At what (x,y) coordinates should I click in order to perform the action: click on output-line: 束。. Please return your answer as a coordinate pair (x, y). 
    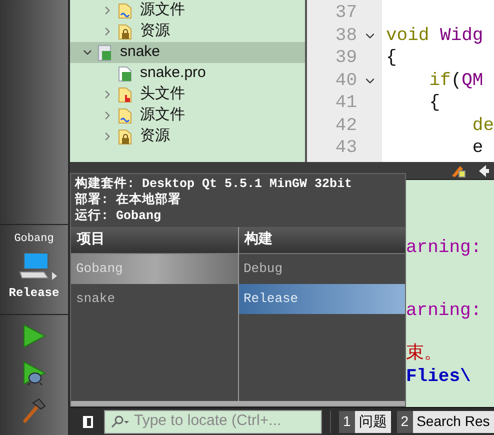
    Looking at the image, I should click on (424, 354).